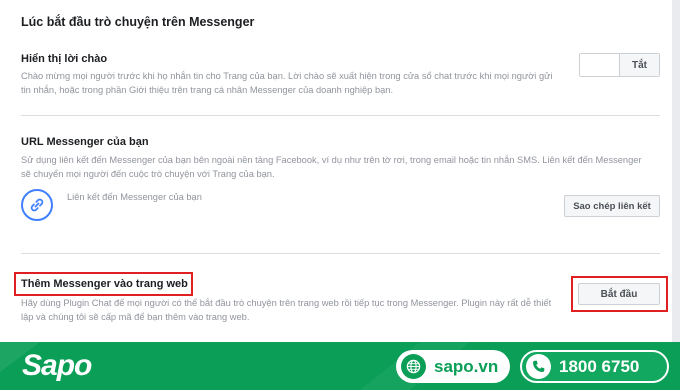 The width and height of the screenshot is (680, 390). Describe the element at coordinates (612, 206) in the screenshot. I see `copy-link-button: Sao chép liên kết` at that location.